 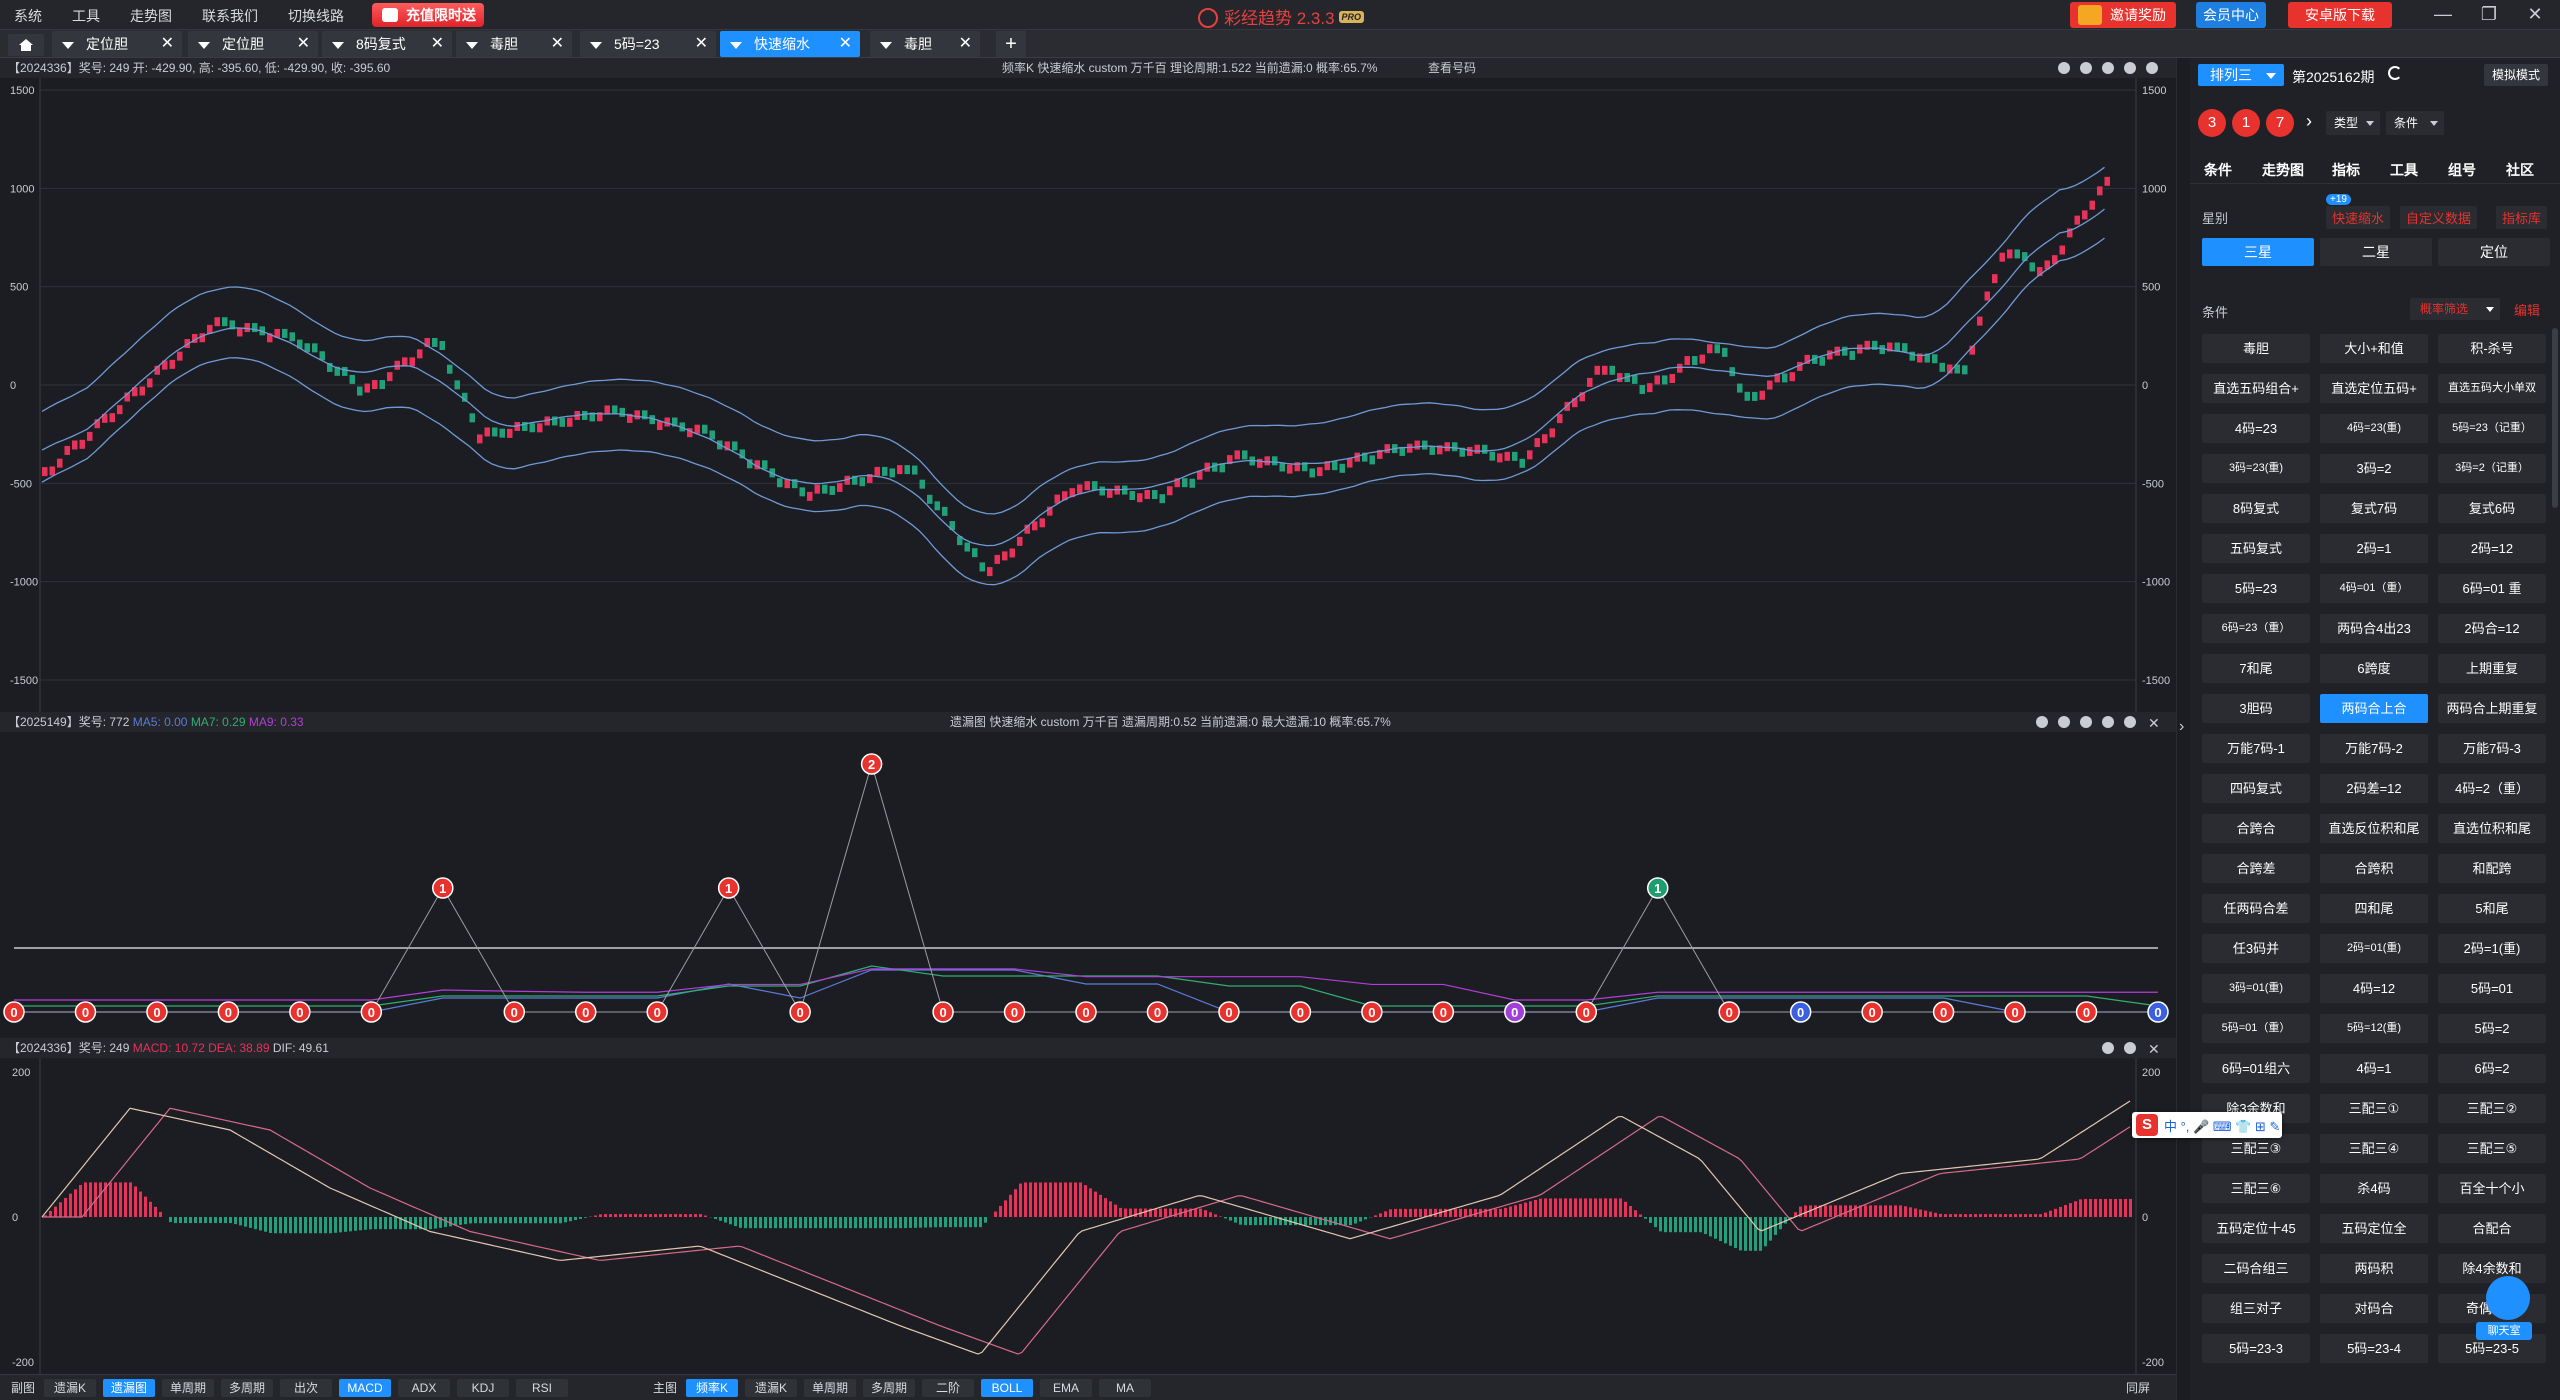 I want to click on subchart-btn-0: 遗漏K, so click(x=70, y=1388).